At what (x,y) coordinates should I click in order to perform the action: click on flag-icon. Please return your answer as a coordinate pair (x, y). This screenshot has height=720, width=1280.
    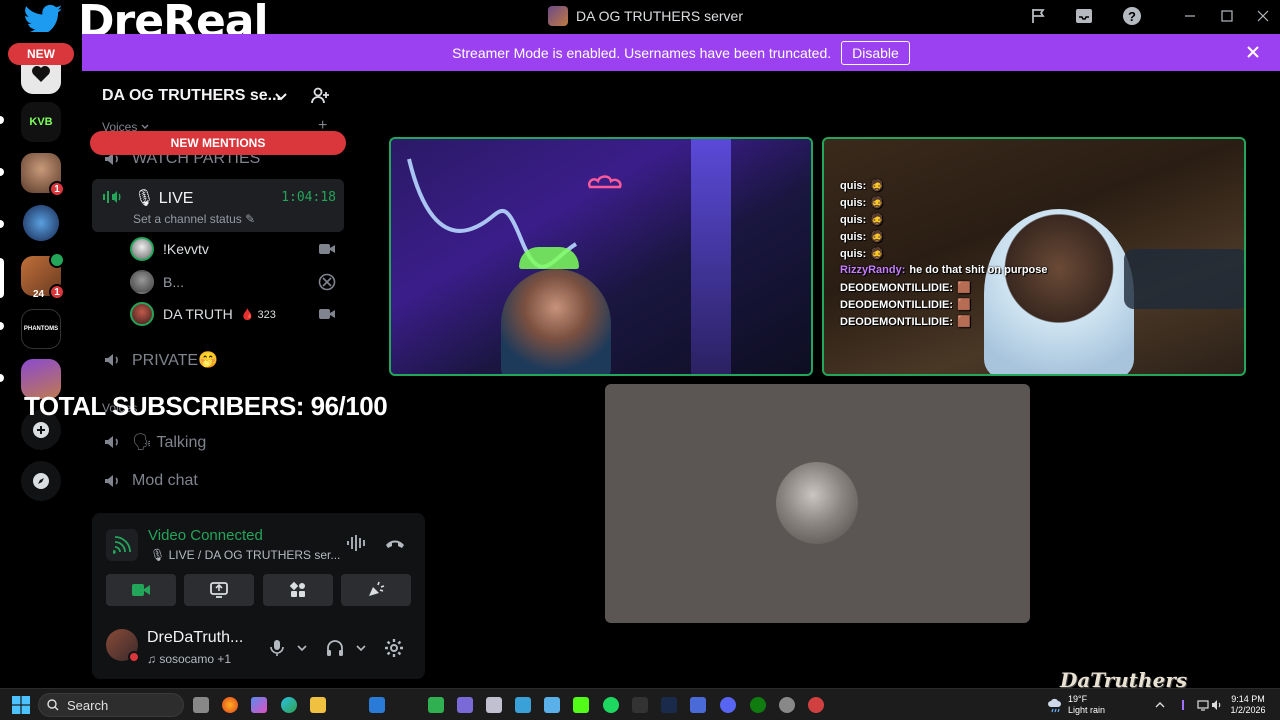
    Looking at the image, I should click on (1039, 16).